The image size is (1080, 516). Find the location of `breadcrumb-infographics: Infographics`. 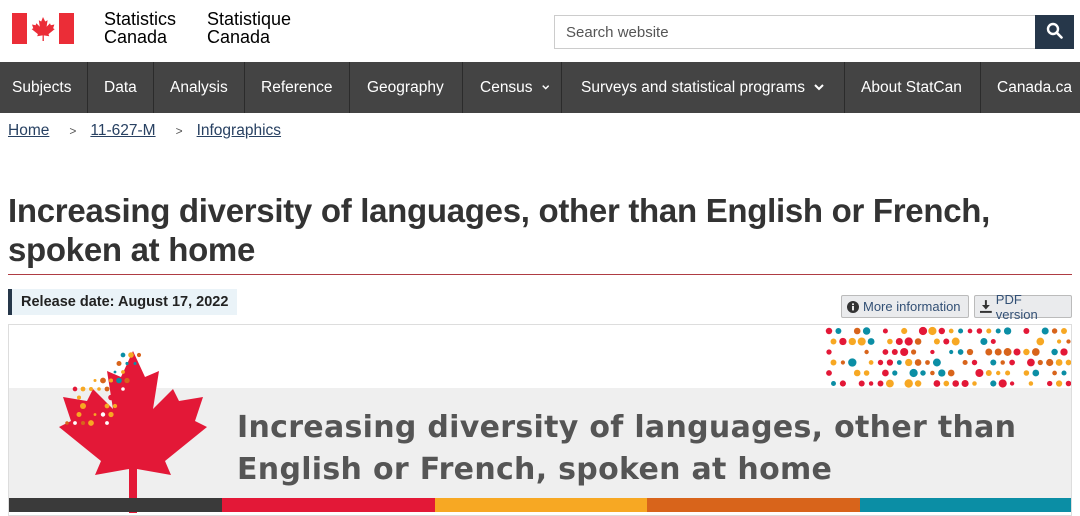

breadcrumb-infographics: Infographics is located at coordinates (239, 131).